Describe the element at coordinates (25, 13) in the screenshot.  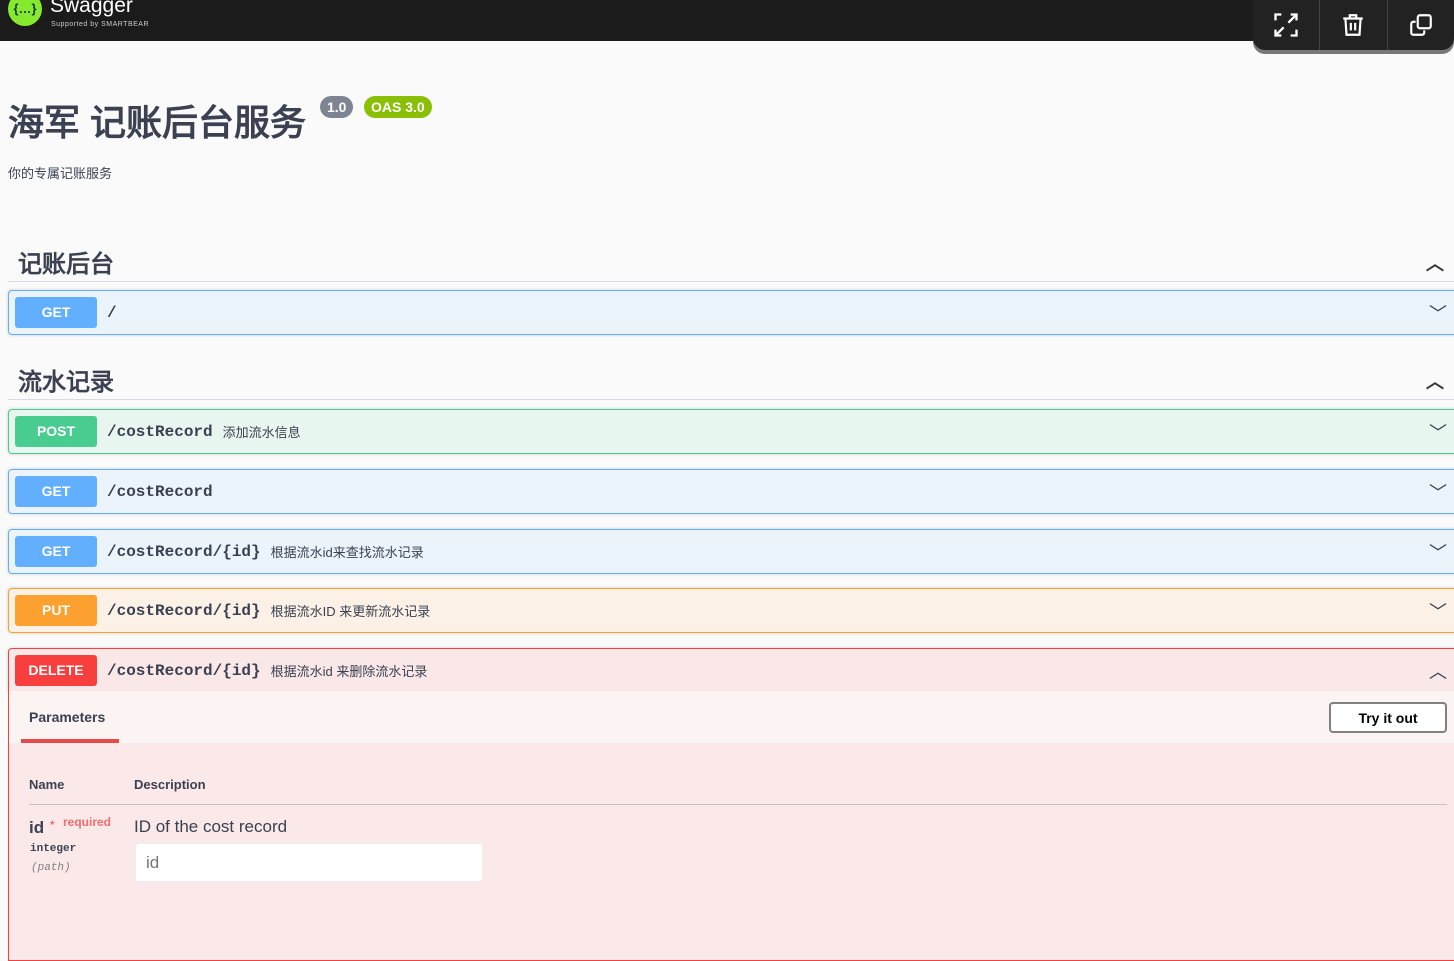
I see `swagger-logo: {…}` at that location.